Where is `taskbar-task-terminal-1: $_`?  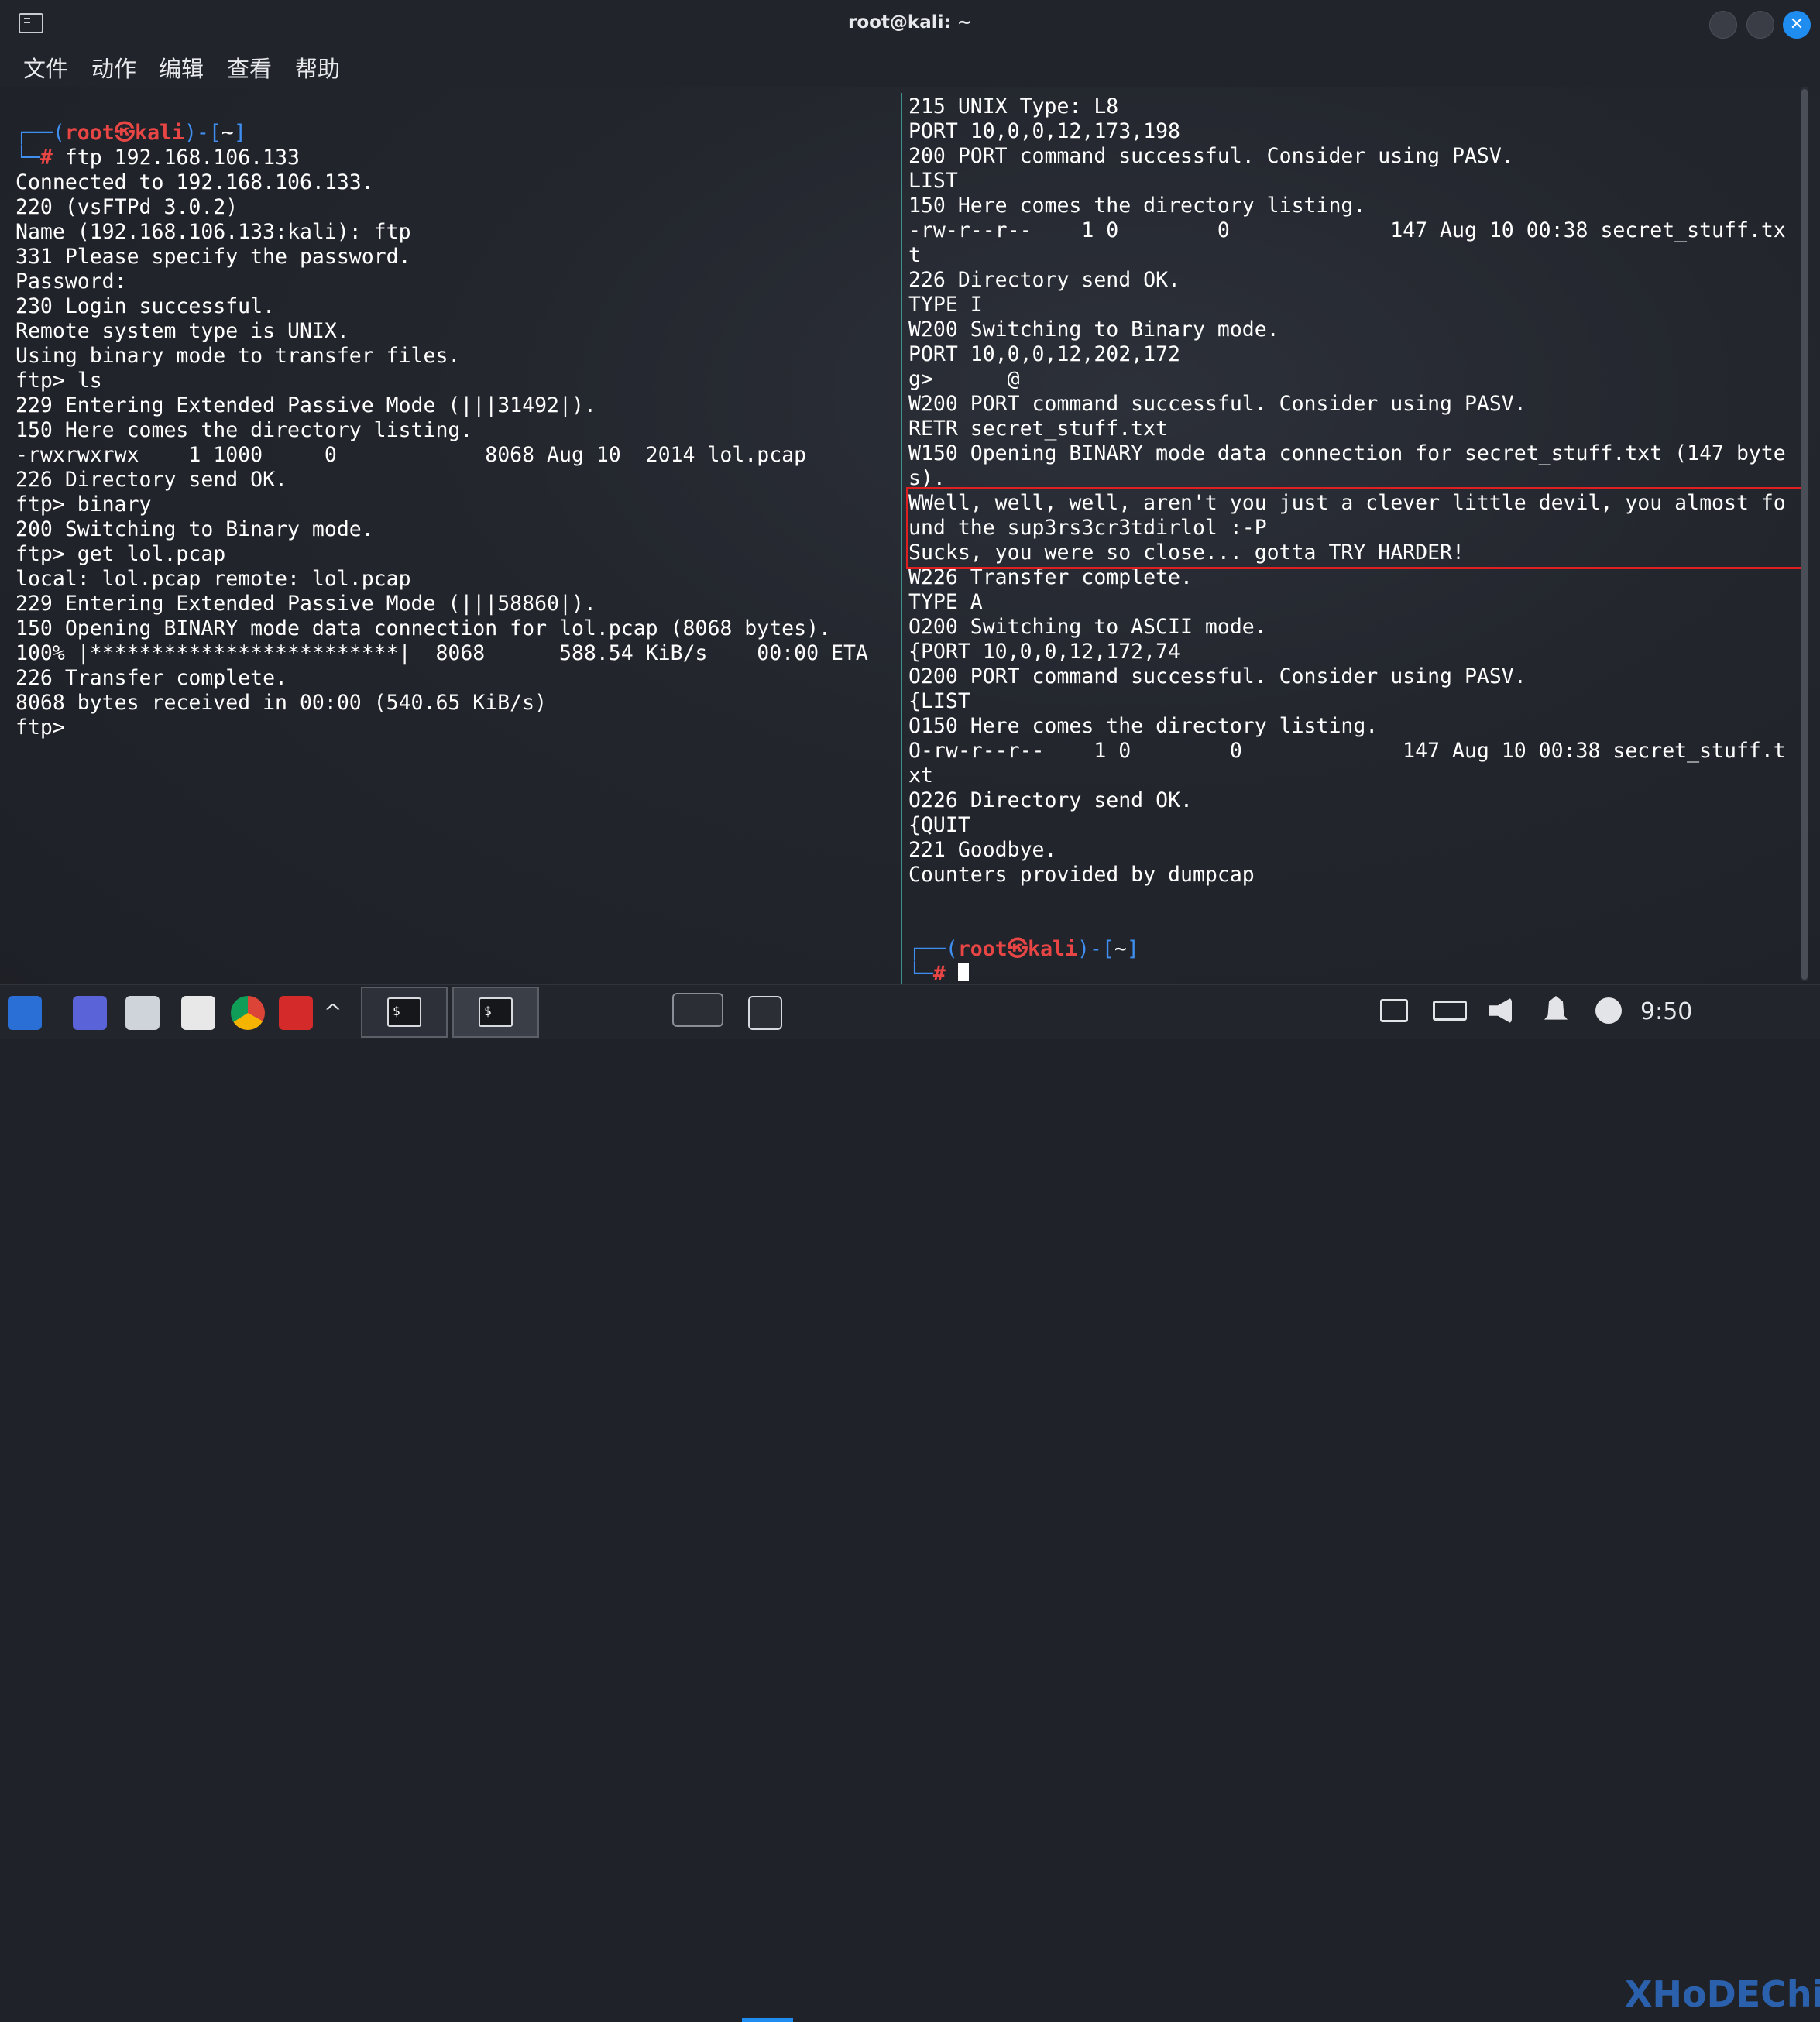
taskbar-task-terminal-1: $_ is located at coordinates (405, 1012).